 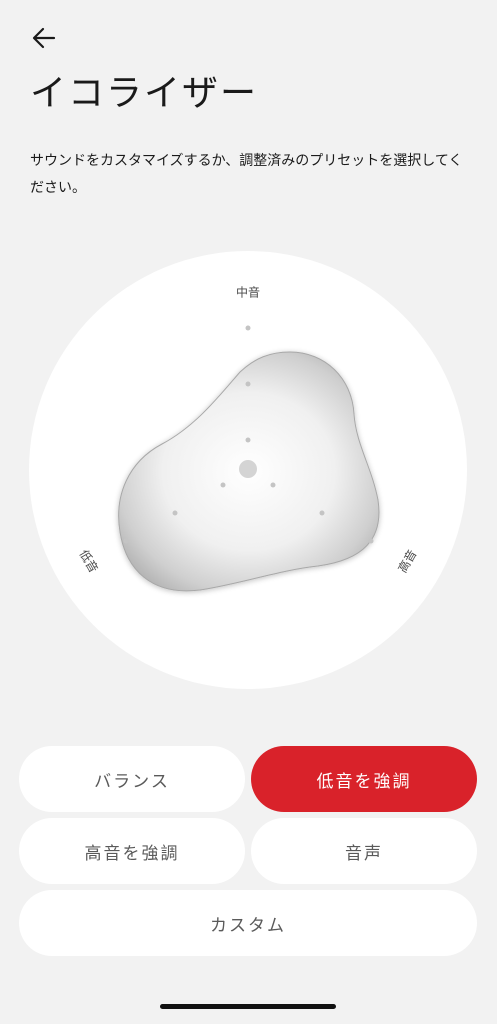 What do you see at coordinates (132, 779) in the screenshot?
I see `preset-balance-button: バランス` at bounding box center [132, 779].